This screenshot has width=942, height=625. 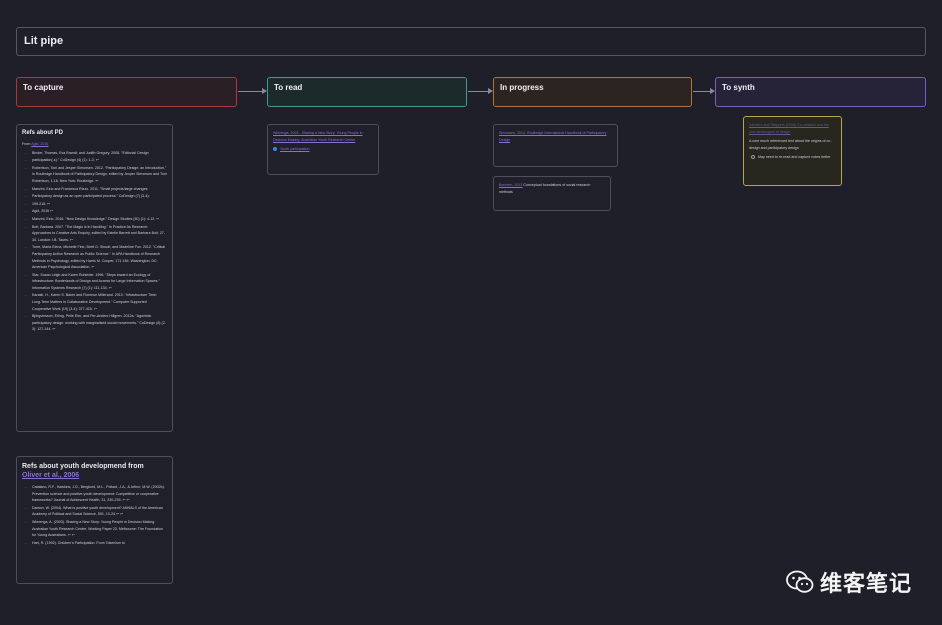 I want to click on card-source: From Agid, 2016, so click(x=94, y=144).